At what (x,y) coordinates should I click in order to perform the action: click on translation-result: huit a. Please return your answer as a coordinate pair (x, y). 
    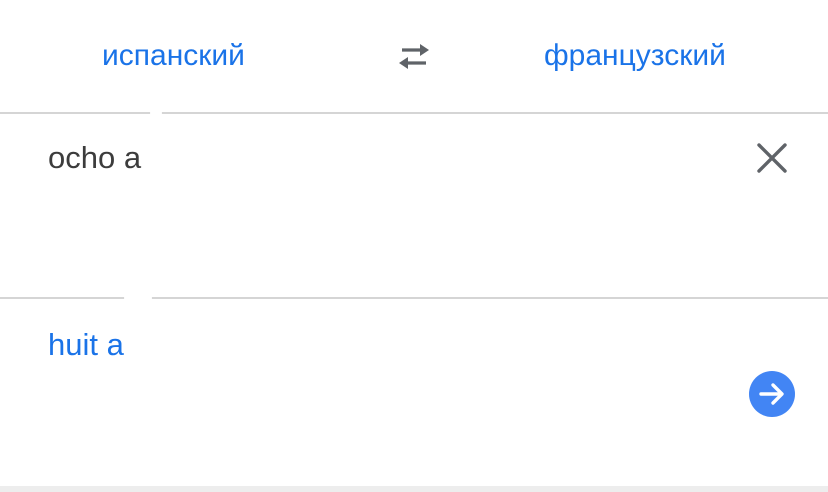
    Looking at the image, I should click on (86, 345).